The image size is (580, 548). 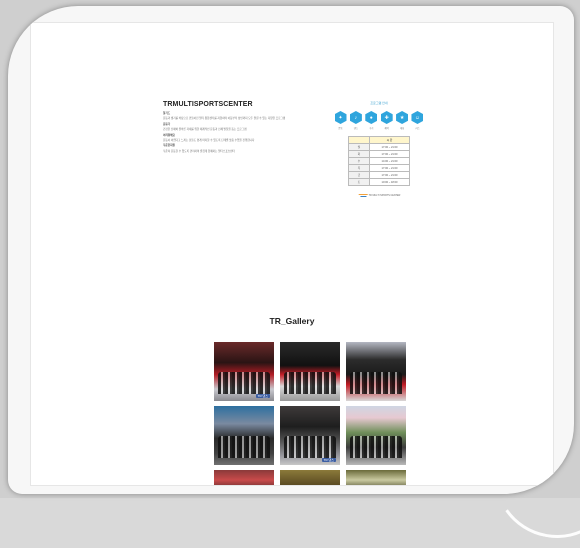 I want to click on logo-text: TR MULTI SPORTS CENTER, so click(x=384, y=195).